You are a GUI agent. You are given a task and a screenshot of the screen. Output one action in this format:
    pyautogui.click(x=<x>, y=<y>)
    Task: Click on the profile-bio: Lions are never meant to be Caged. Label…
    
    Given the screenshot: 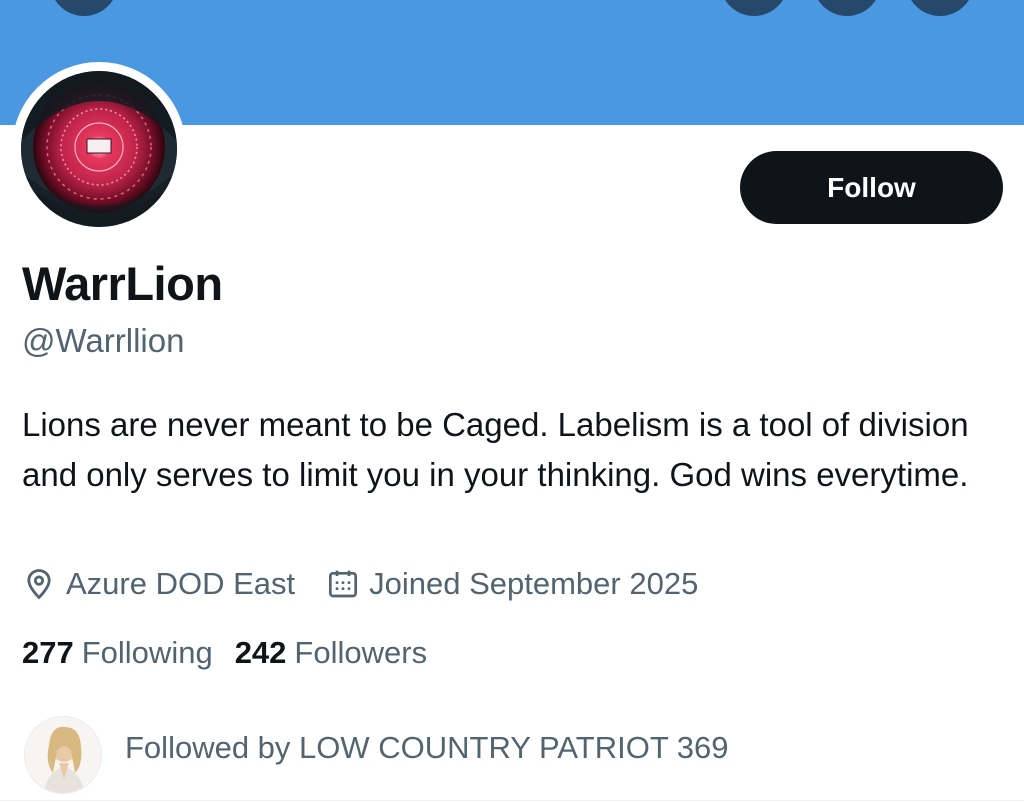 What is the action you would take?
    pyautogui.click(x=495, y=449)
    